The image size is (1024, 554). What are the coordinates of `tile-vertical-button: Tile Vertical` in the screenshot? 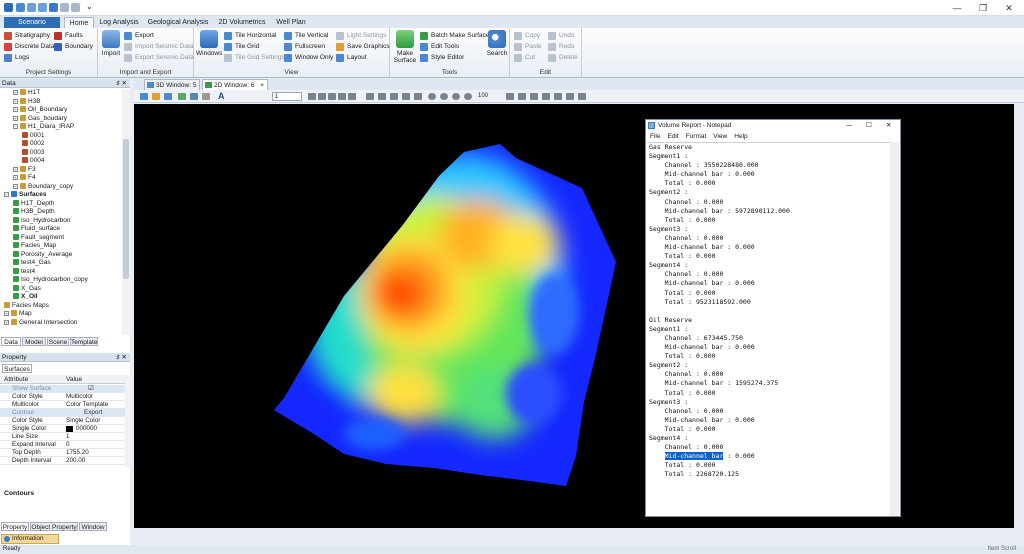 It's located at (306, 36).